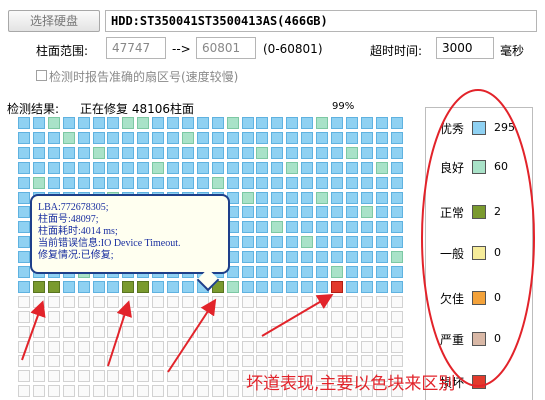 The image size is (545, 400). I want to click on annotation-caption: 坏道表现,主要以色块来区别, so click(351, 384).